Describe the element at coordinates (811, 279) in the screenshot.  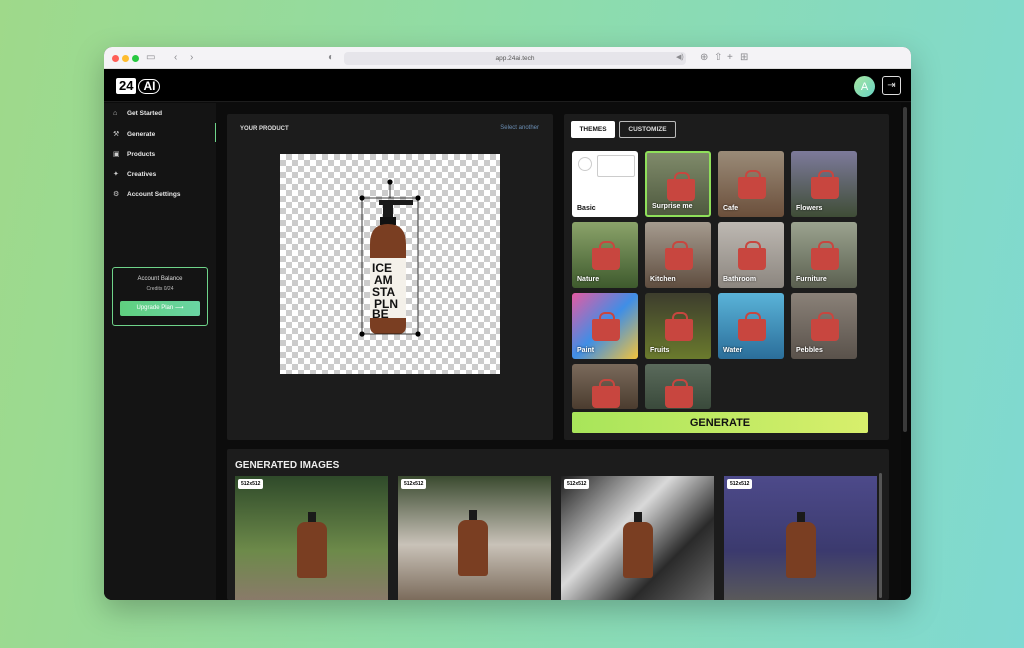
I see `theme-label: Furniture` at that location.